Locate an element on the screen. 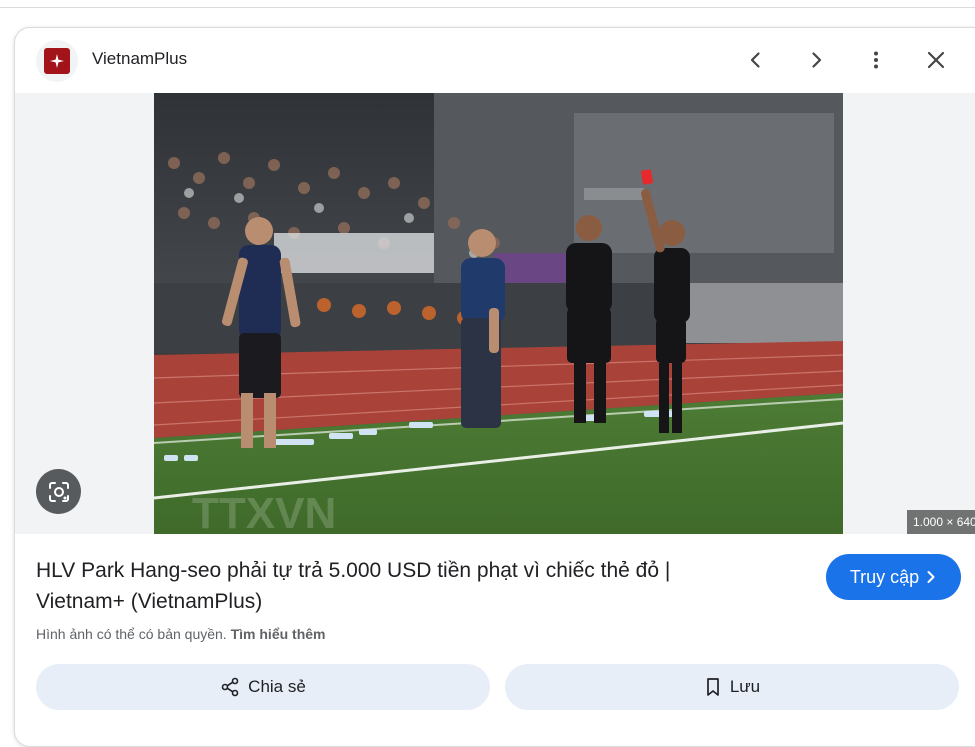  share-icon is located at coordinates (230, 687).